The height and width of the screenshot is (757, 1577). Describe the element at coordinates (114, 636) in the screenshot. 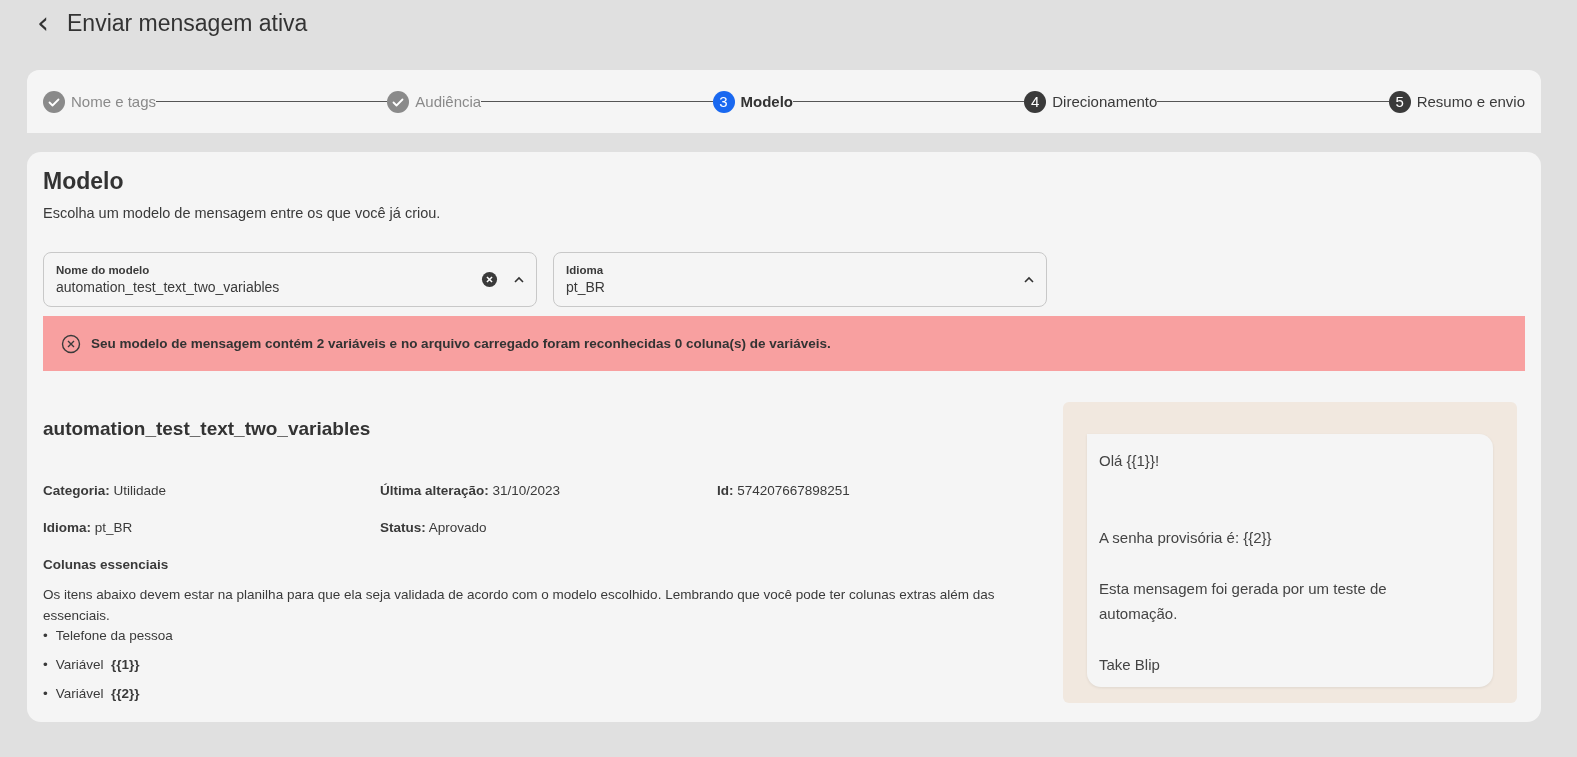

I see `column-item: Telefone da pessoa` at that location.